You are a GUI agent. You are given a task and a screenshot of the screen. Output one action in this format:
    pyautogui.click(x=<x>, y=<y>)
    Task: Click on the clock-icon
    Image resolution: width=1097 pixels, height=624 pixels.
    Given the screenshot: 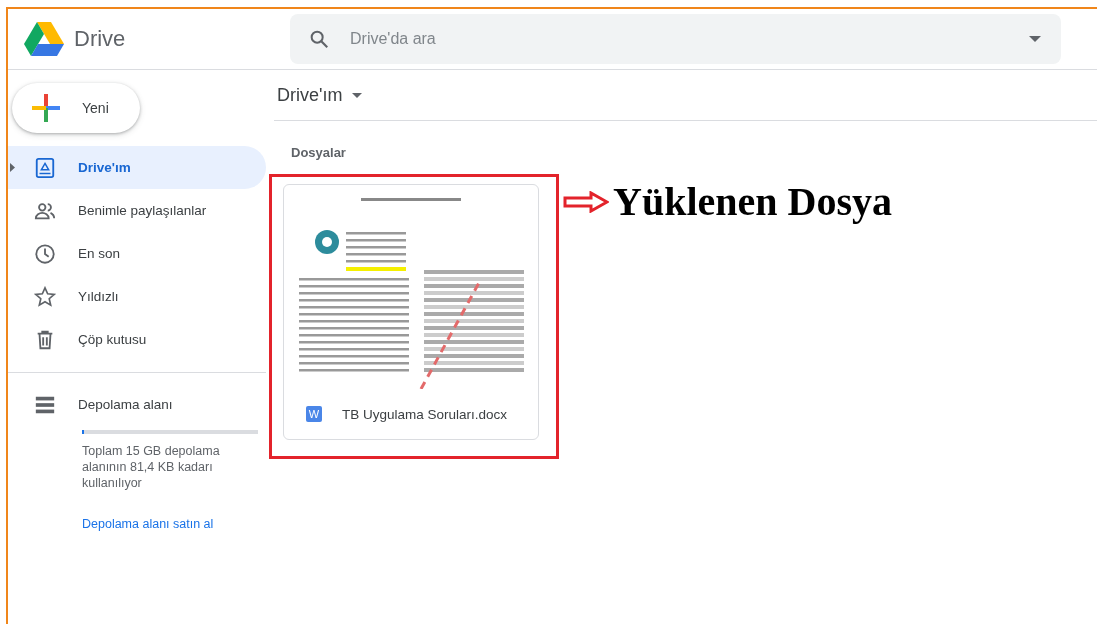 What is the action you would take?
    pyautogui.click(x=45, y=253)
    